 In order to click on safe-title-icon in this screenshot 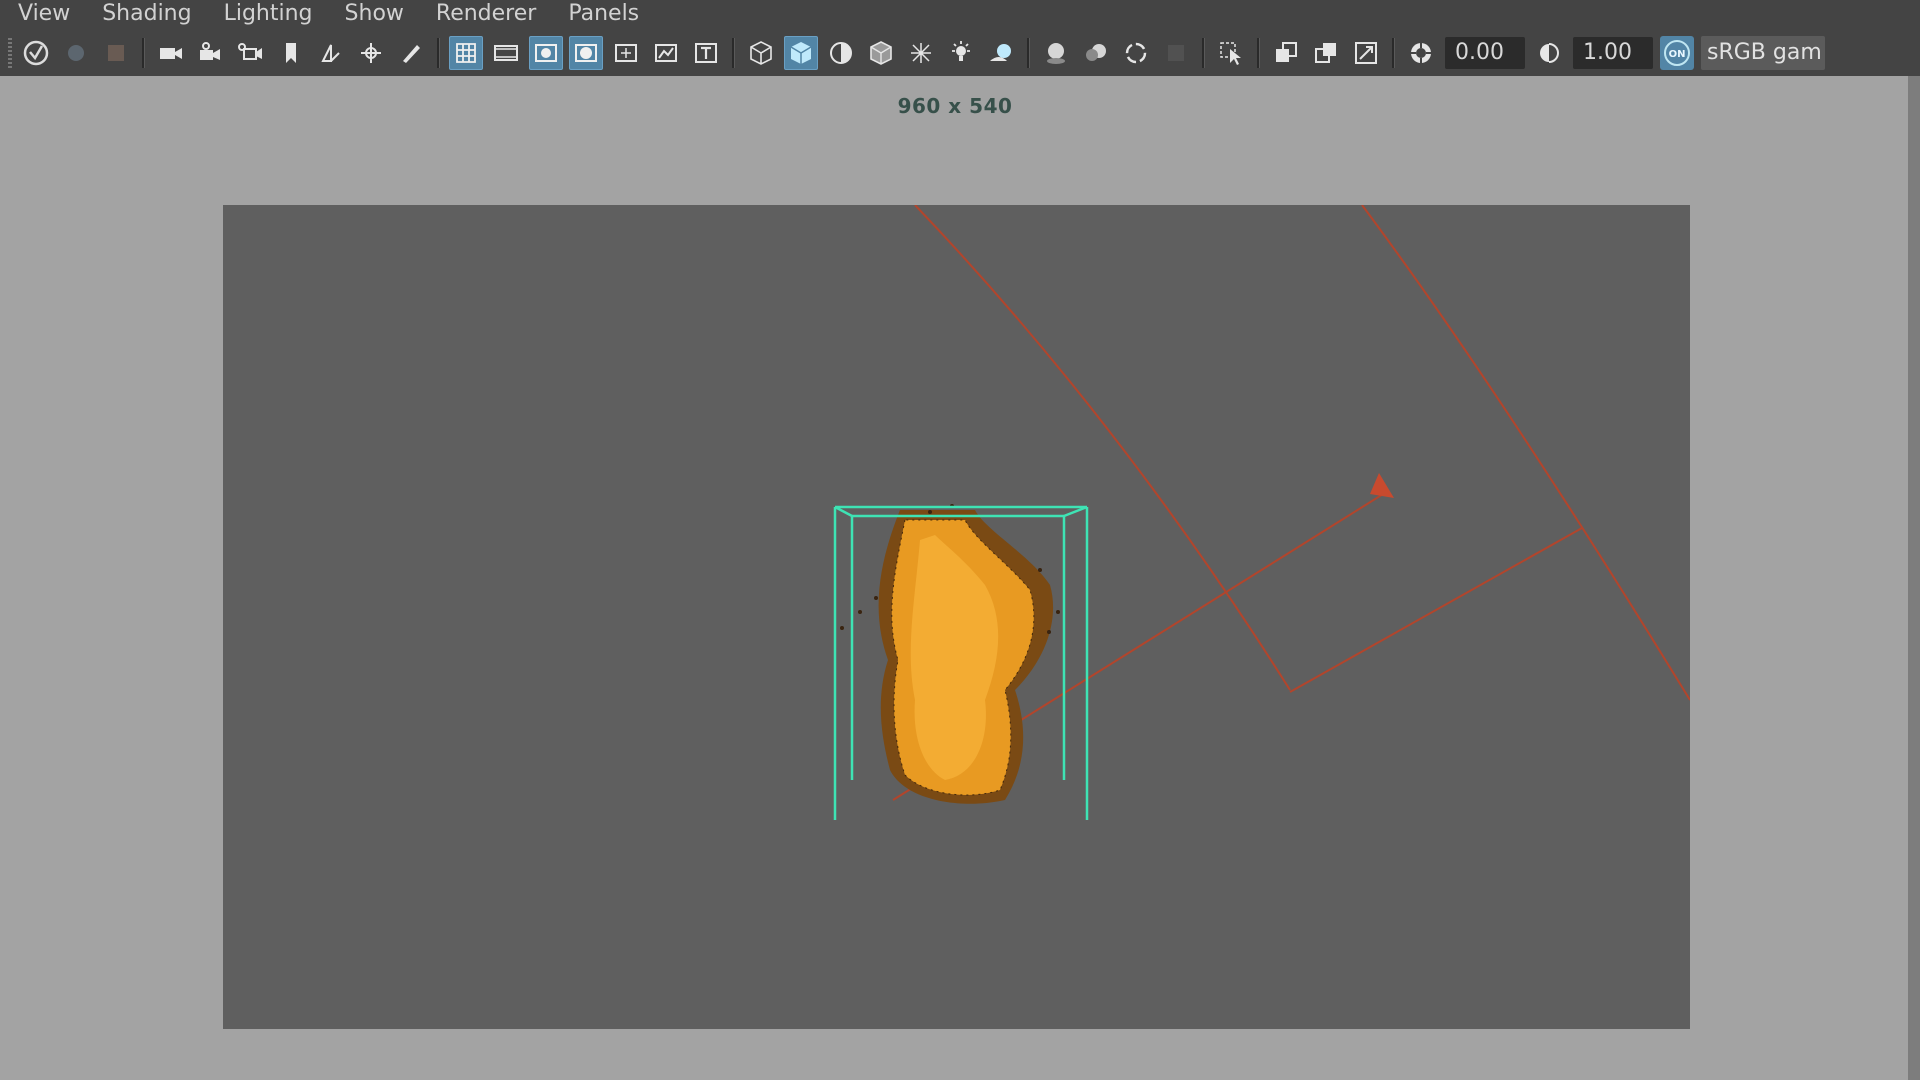, I will do `click(706, 53)`.